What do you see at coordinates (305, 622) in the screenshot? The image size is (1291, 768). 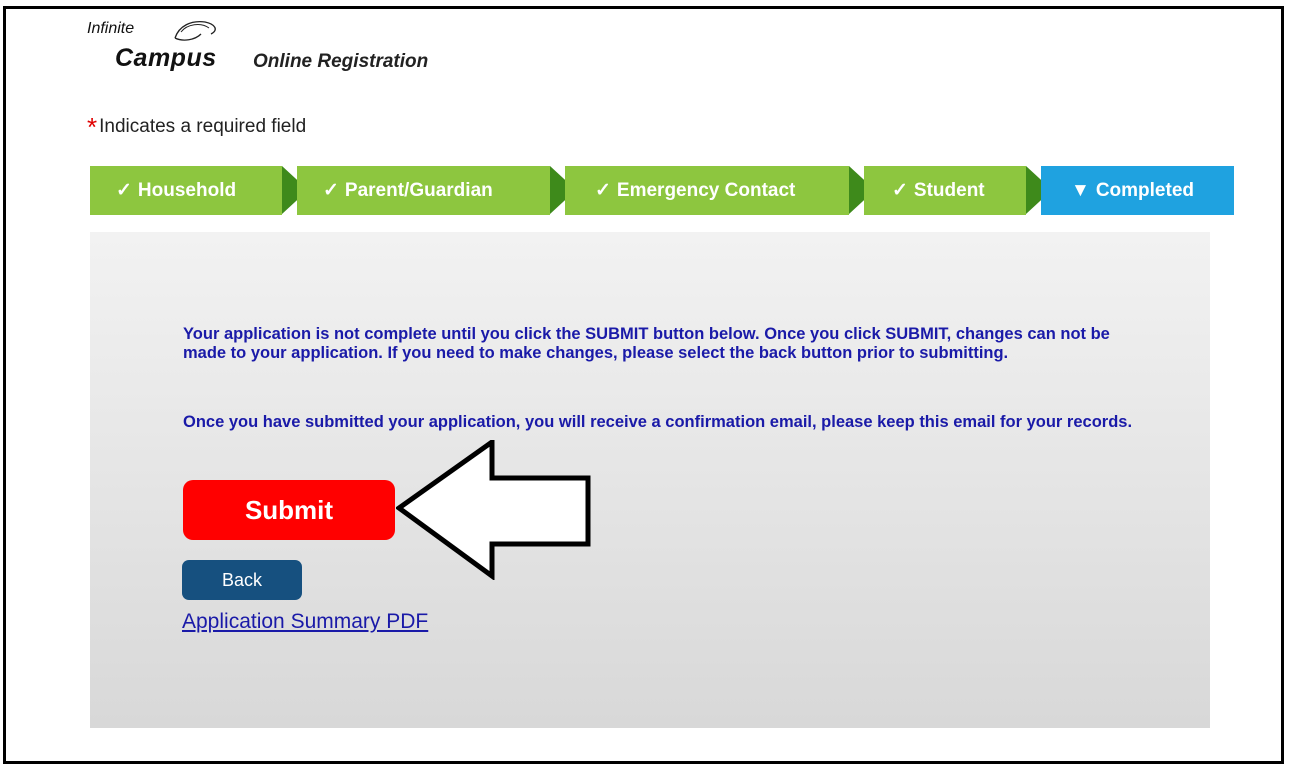 I see `application-summary-pdf-link: Application Summary PDF` at bounding box center [305, 622].